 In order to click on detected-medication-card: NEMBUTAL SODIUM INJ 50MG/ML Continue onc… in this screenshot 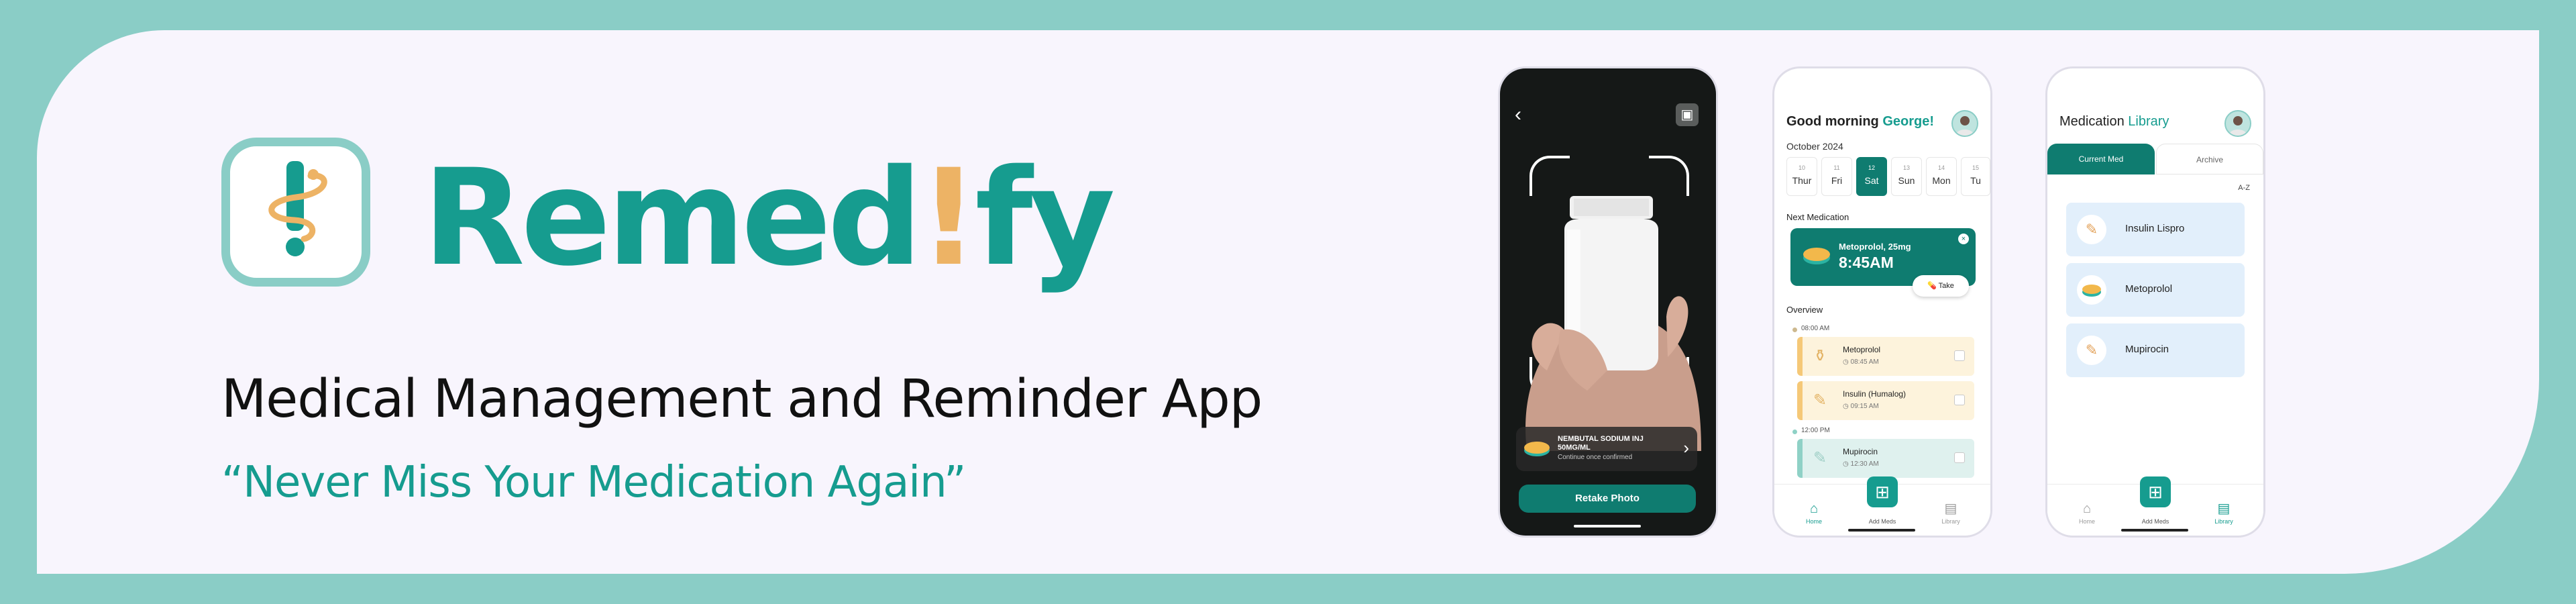, I will do `click(1606, 449)`.